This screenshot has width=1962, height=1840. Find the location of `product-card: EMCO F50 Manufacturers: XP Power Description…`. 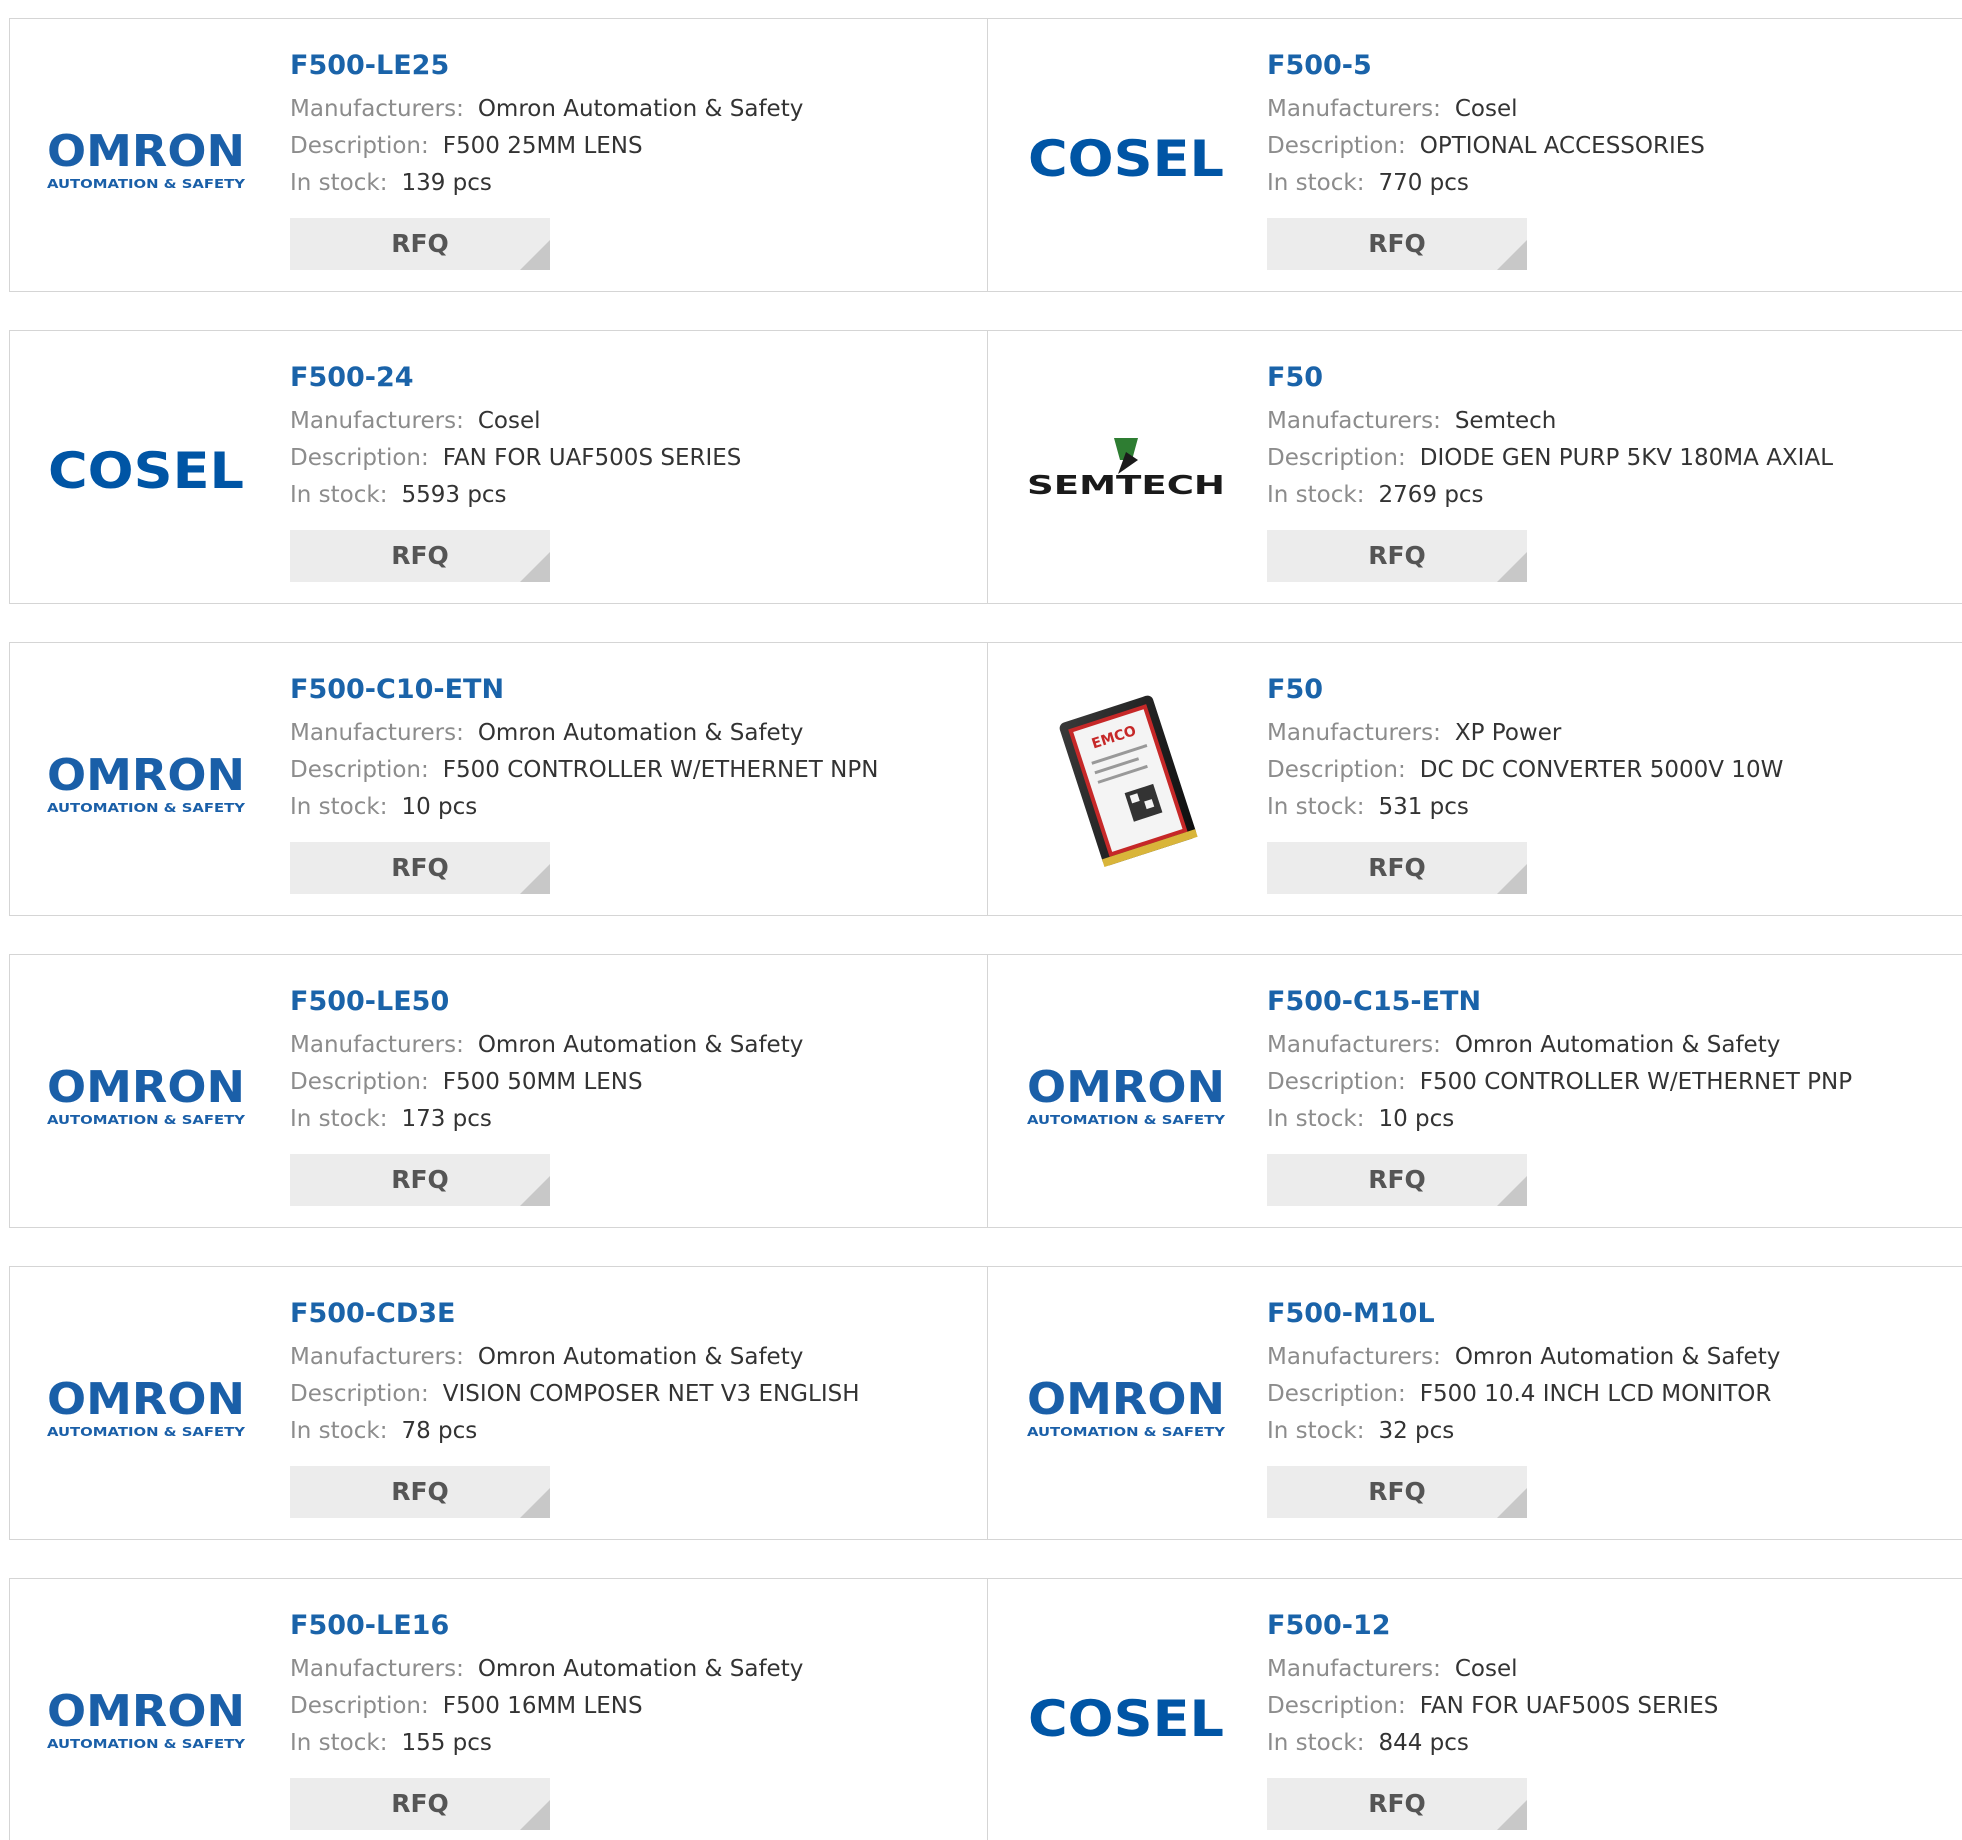

product-card: EMCO F50 Manufacturers: XP Power Description… is located at coordinates (1475, 779).